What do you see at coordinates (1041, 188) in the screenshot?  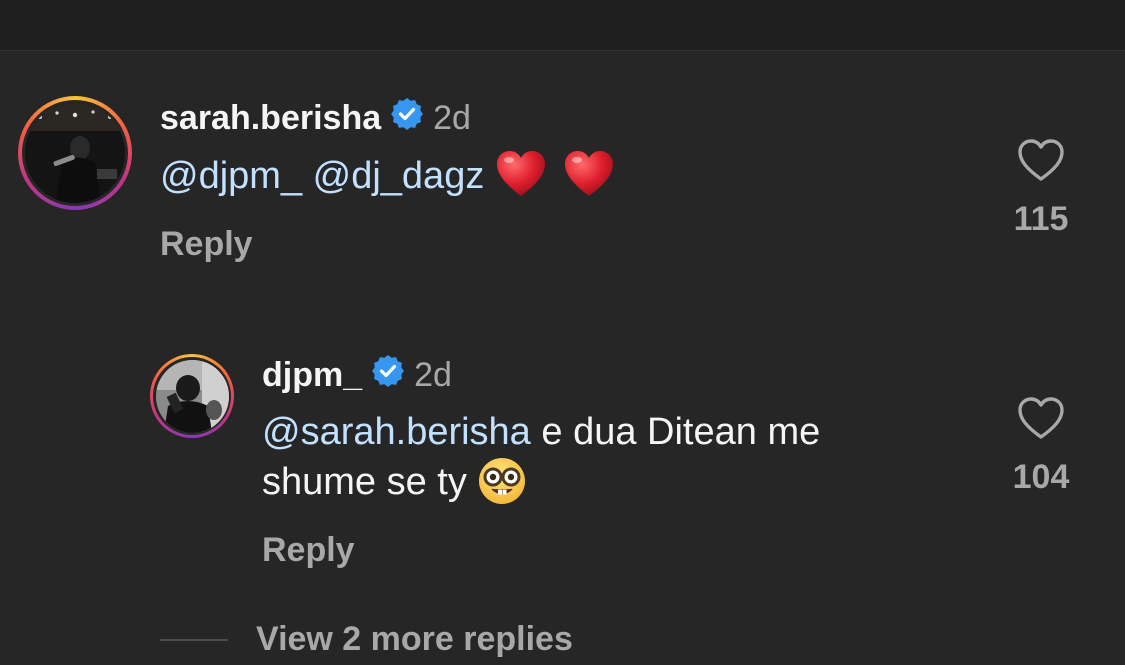 I see `like-section: 115` at bounding box center [1041, 188].